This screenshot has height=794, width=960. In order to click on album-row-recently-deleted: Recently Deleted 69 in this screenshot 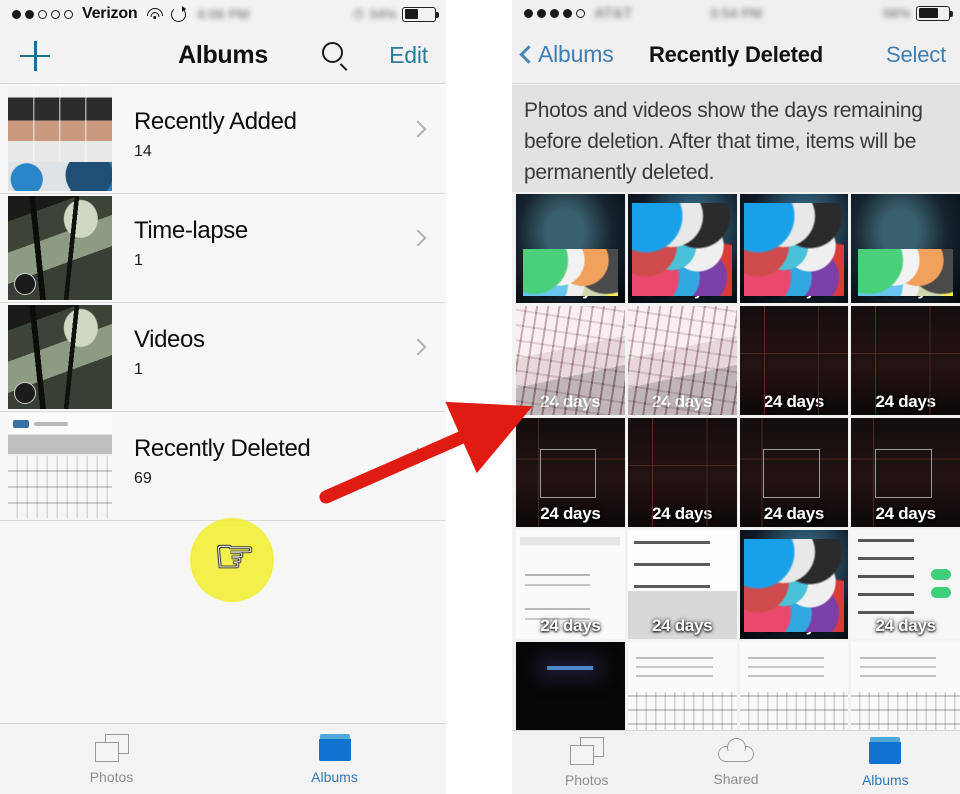, I will do `click(223, 466)`.